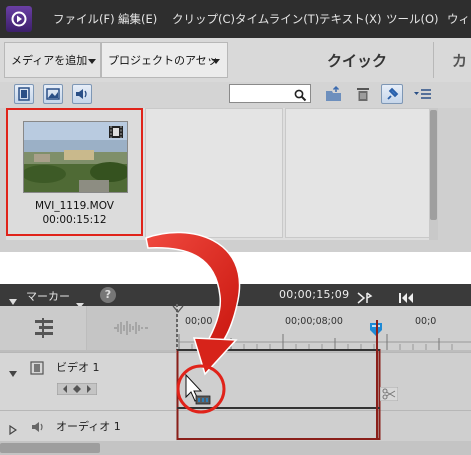  What do you see at coordinates (363, 96) in the screenshot?
I see `trash-icon` at bounding box center [363, 96].